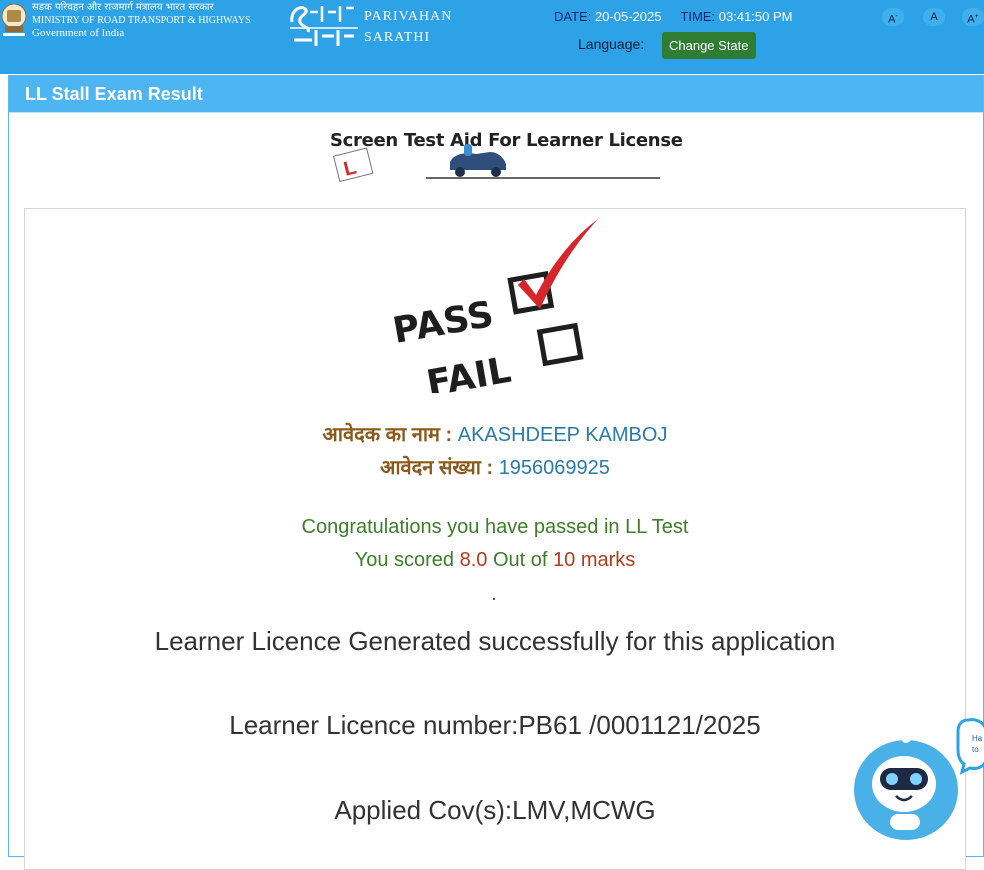 The height and width of the screenshot is (870, 984). I want to click on score-mid: Out of, so click(520, 560).